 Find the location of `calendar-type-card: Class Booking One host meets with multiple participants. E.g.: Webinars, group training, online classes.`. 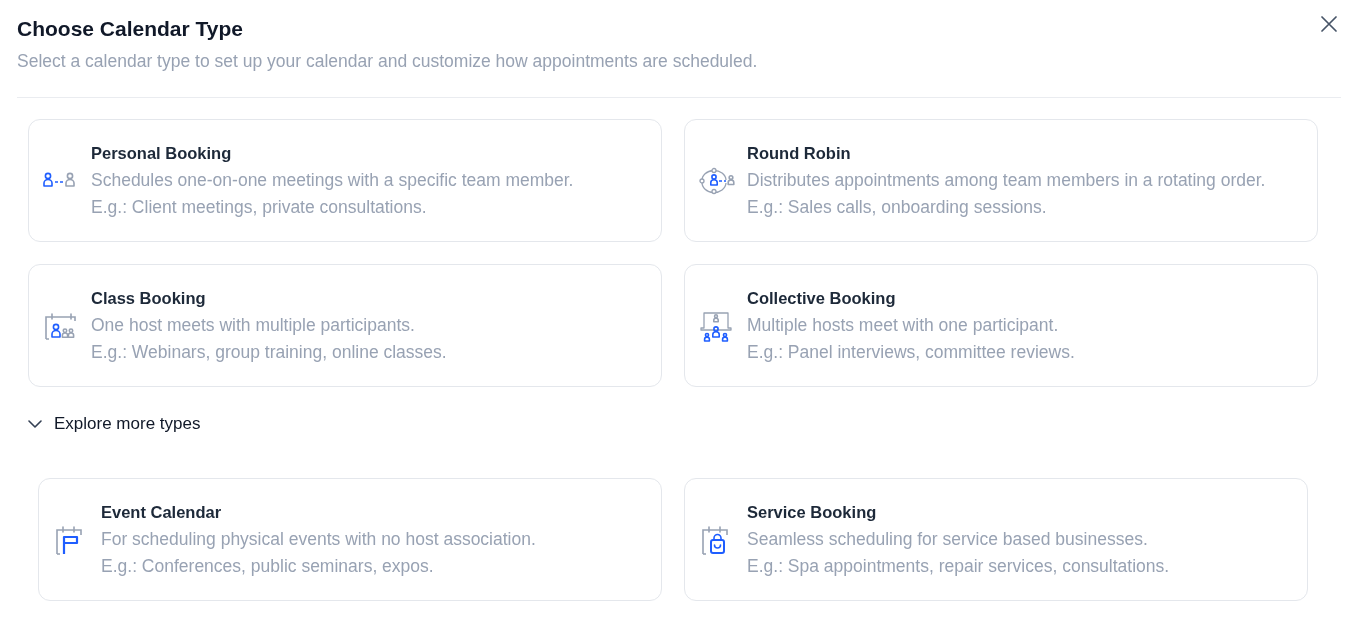

calendar-type-card: Class Booking One host meets with multiple participants. E.g.: Webinars, group training, online classes. is located at coordinates (345, 325).